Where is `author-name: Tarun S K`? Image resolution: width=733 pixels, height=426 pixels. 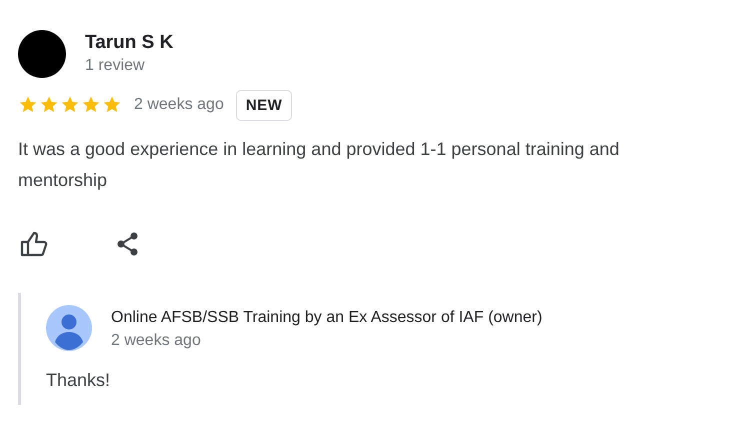
author-name: Tarun S K is located at coordinates (129, 43).